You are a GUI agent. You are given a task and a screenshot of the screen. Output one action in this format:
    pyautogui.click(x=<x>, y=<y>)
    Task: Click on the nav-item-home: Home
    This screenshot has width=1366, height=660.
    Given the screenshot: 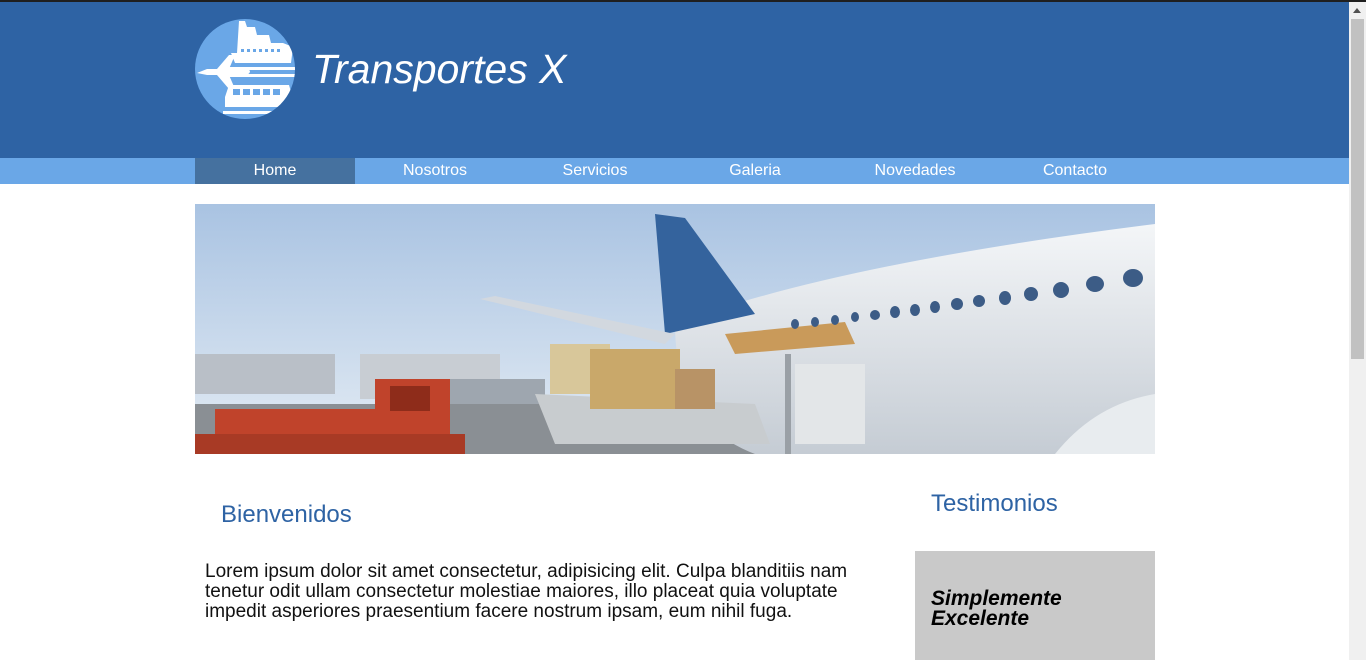 What is the action you would take?
    pyautogui.click(x=275, y=171)
    